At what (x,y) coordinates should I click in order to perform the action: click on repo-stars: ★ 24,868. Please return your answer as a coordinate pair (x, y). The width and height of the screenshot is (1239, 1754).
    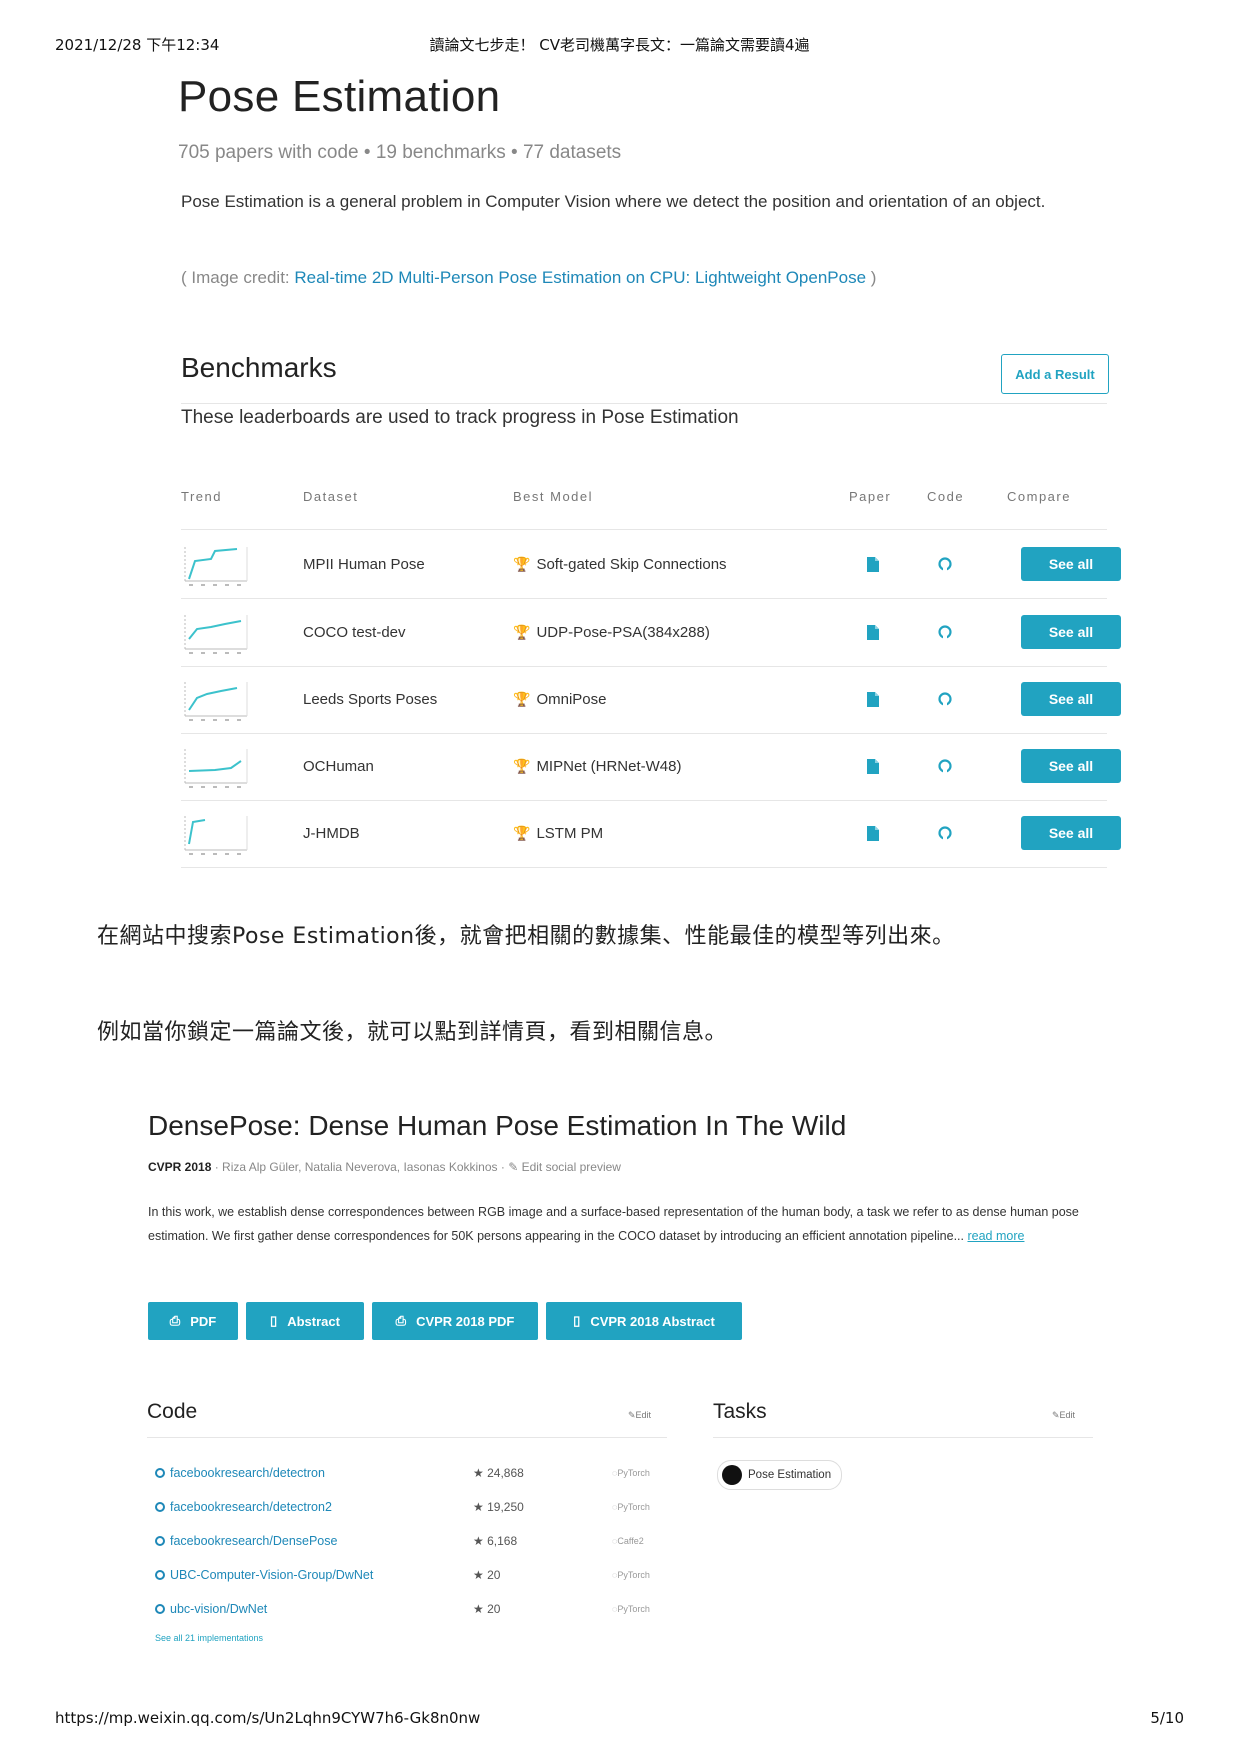
    Looking at the image, I should click on (498, 1473).